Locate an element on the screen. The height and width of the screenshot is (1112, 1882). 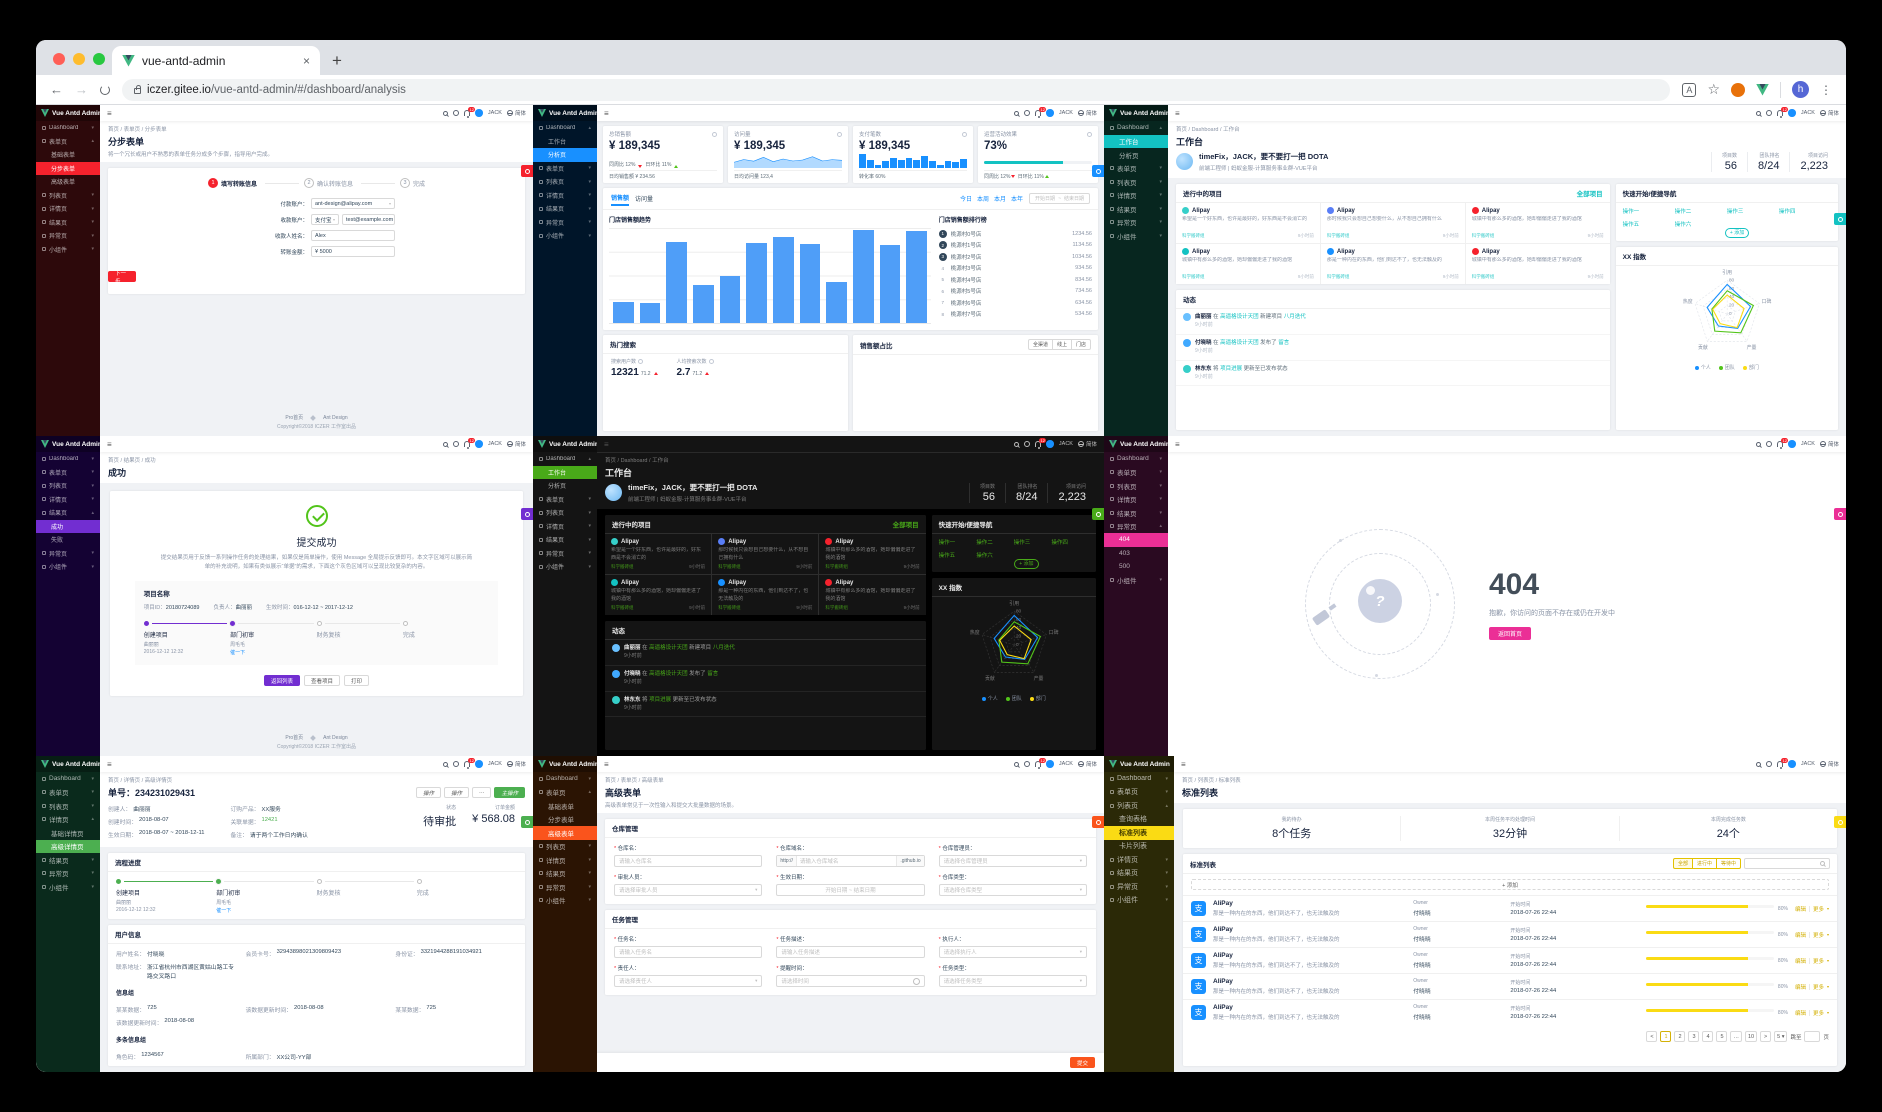
account-type-select: 支付宝 is located at coordinates (325, 219).